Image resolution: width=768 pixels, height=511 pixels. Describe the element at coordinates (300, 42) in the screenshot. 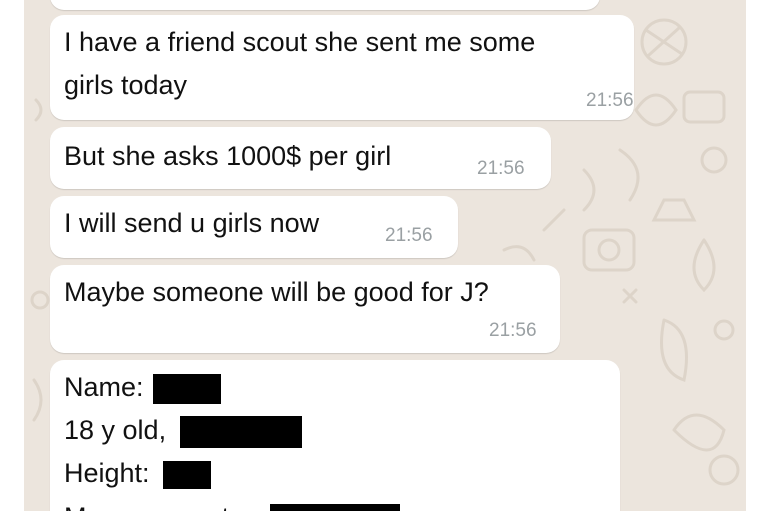

I see `message-text: I have a friend scout she sent me some` at that location.